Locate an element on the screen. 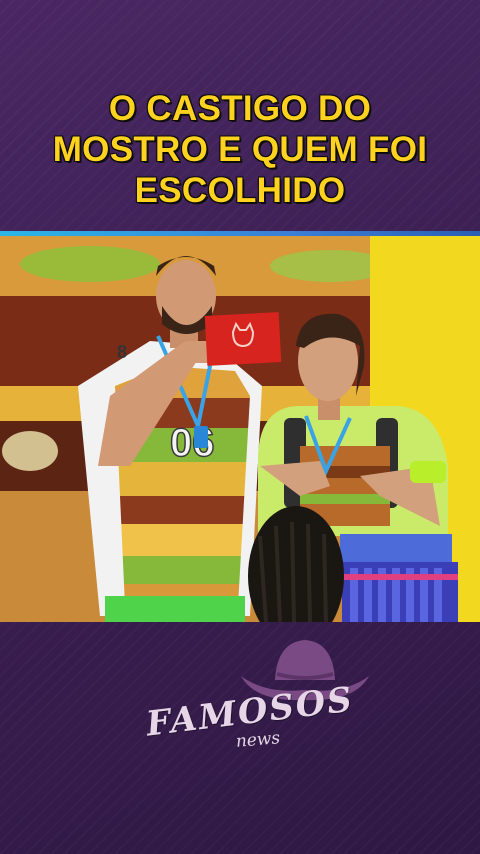  green-pants is located at coordinates (175, 609).